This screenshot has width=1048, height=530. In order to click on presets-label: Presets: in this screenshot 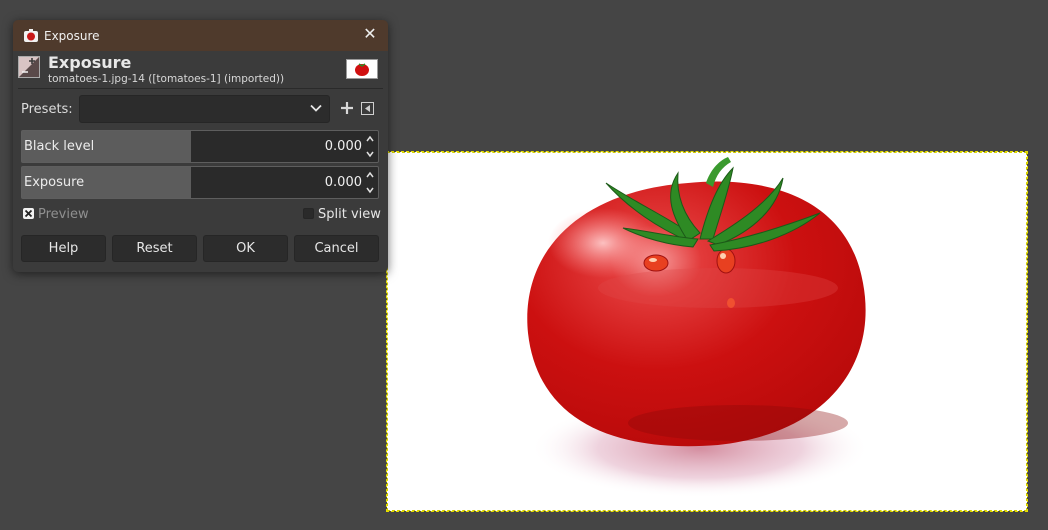, I will do `click(47, 109)`.